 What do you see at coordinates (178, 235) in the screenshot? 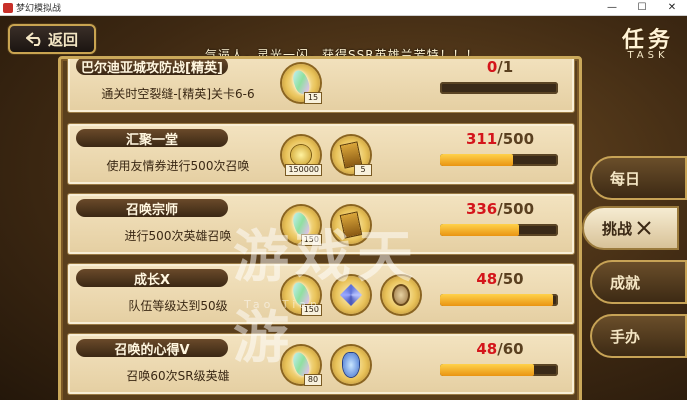
I see `task-desc: 进行500次英雄召唤` at bounding box center [178, 235].